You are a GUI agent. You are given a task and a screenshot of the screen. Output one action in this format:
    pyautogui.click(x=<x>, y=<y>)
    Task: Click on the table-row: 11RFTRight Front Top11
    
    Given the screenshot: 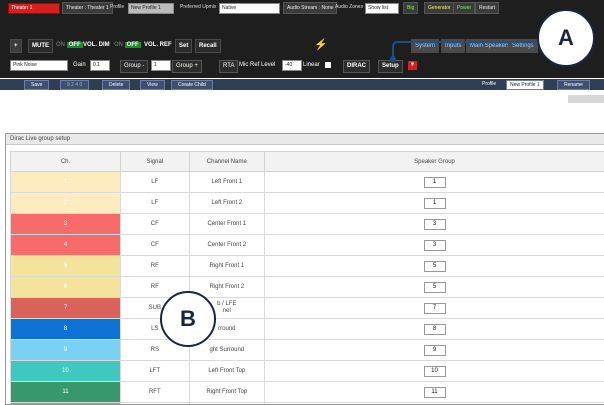 What is the action you would take?
    pyautogui.click(x=307, y=392)
    